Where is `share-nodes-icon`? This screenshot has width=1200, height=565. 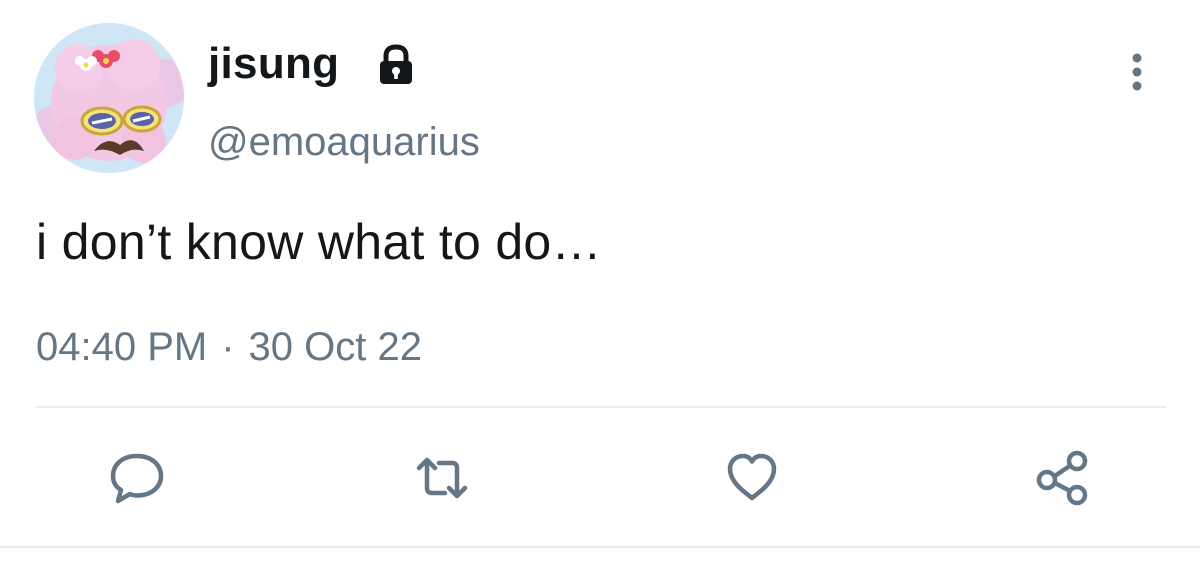
share-nodes-icon is located at coordinates (1062, 478).